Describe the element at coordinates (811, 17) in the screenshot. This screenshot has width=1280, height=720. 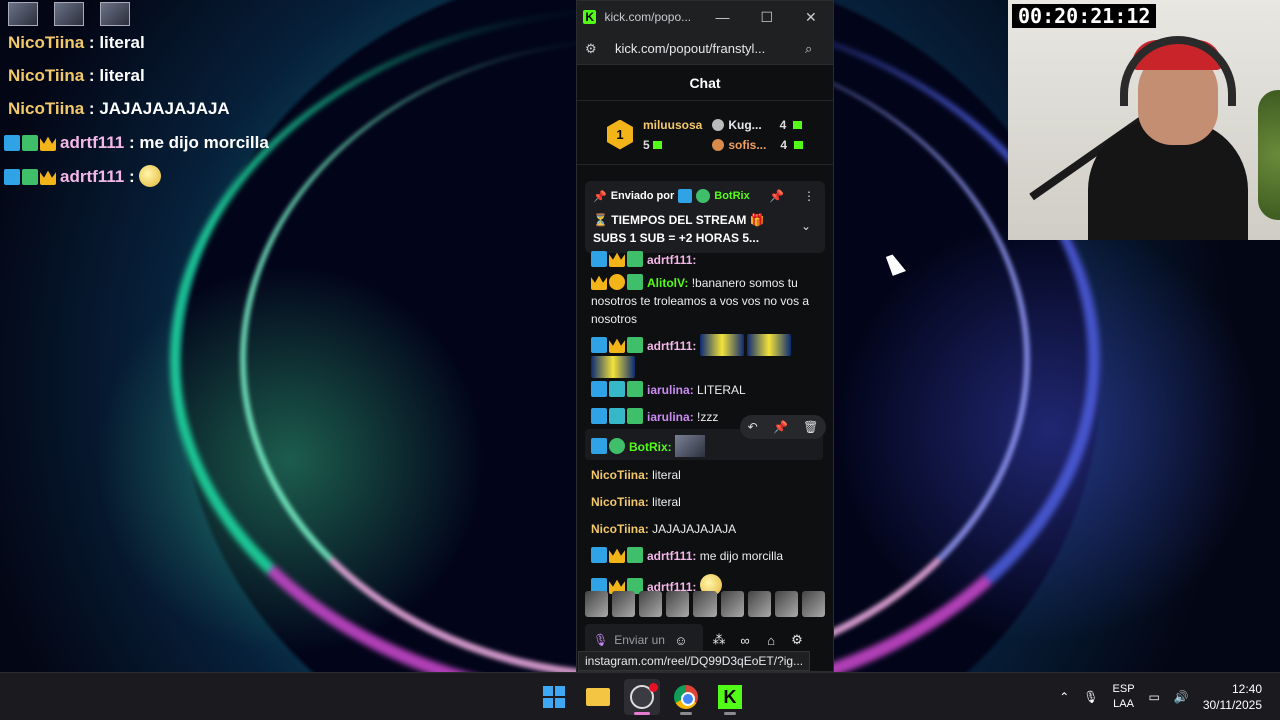
I see `close-button: ✕` at that location.